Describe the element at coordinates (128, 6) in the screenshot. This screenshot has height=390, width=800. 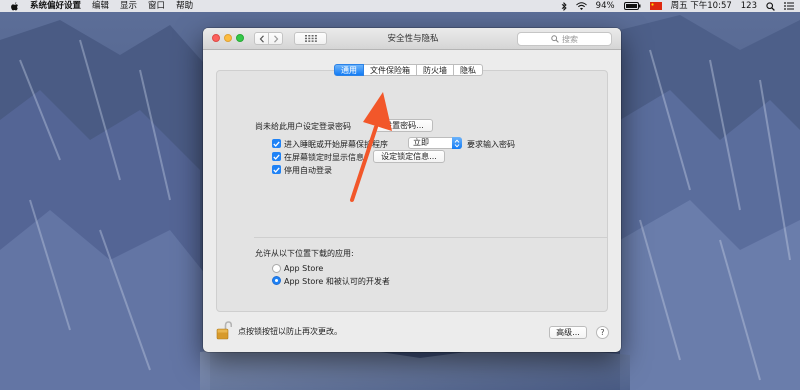
I see `menu-view: 显示` at that location.